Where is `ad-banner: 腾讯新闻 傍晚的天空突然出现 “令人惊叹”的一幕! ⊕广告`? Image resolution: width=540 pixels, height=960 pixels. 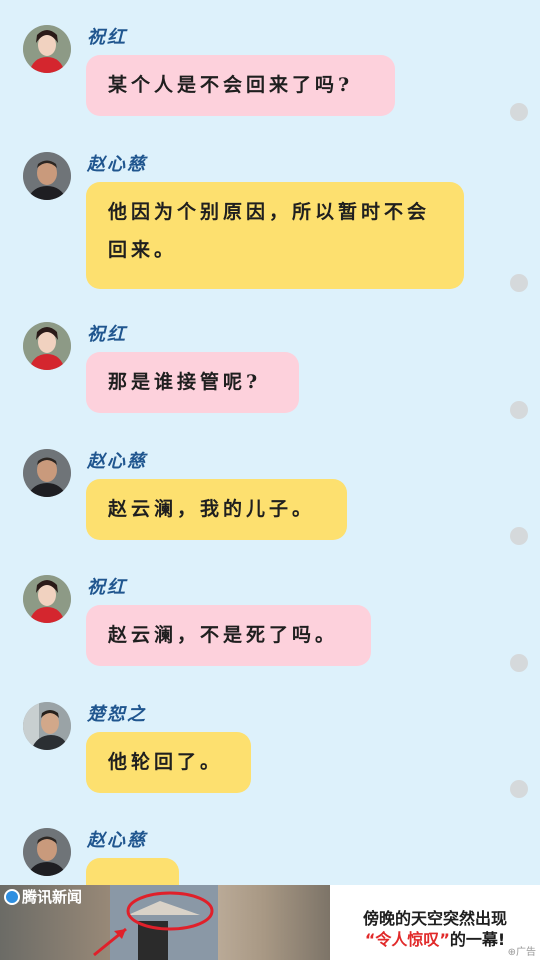 ad-banner: 腾讯新闻 傍晚的天空突然出现 “令人惊叹”的一幕! ⊕广告 is located at coordinates (270, 922).